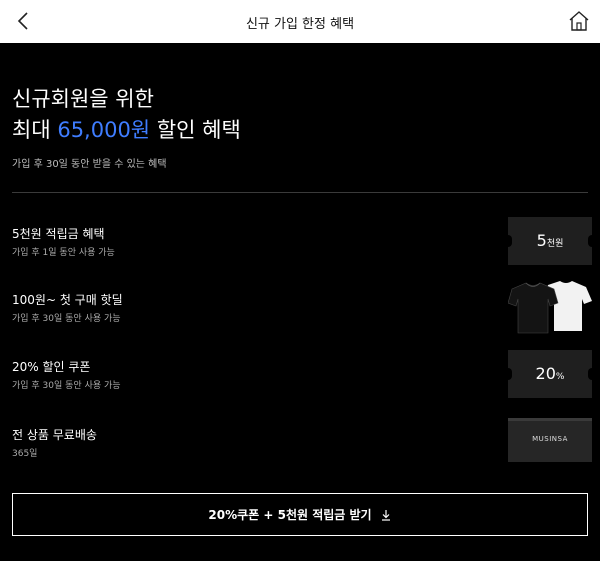 The width and height of the screenshot is (600, 561). I want to click on home-icon, so click(579, 21).